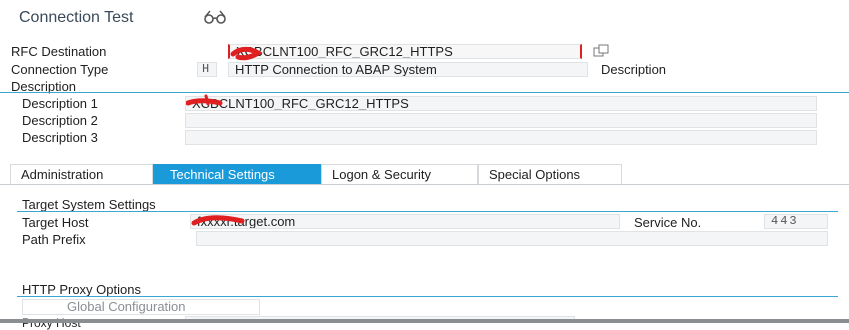 This screenshot has width=849, height=330. I want to click on tab-administration: Administration, so click(81, 174).